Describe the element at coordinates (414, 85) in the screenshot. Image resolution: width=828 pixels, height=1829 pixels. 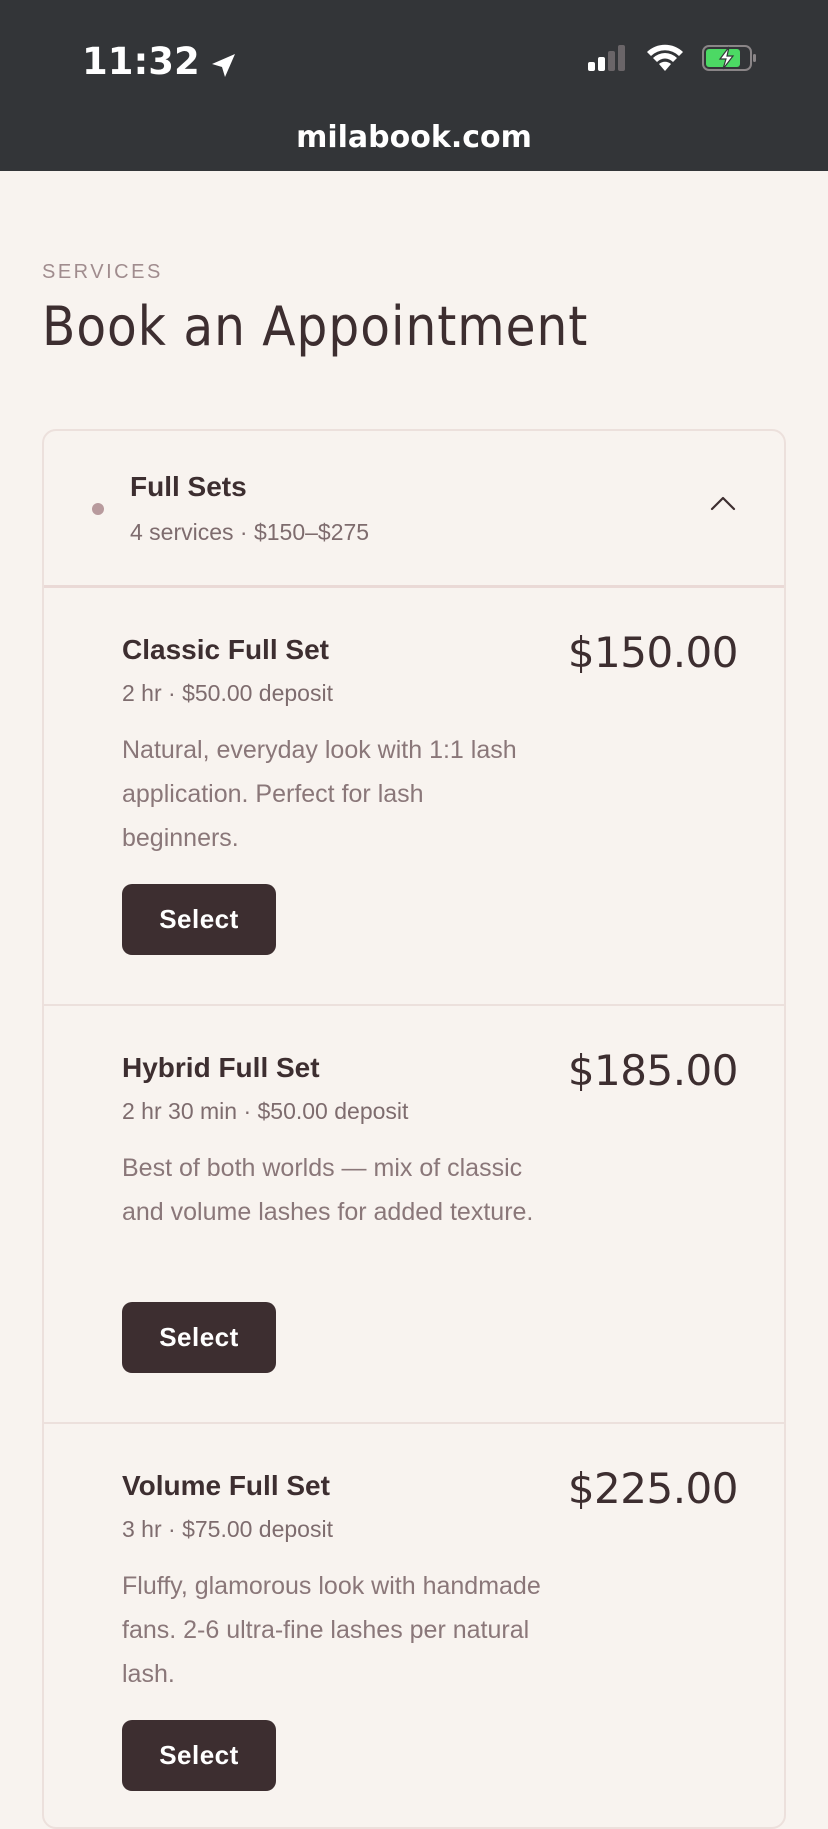
I see `status-bar: 11:32 milabook.com` at that location.